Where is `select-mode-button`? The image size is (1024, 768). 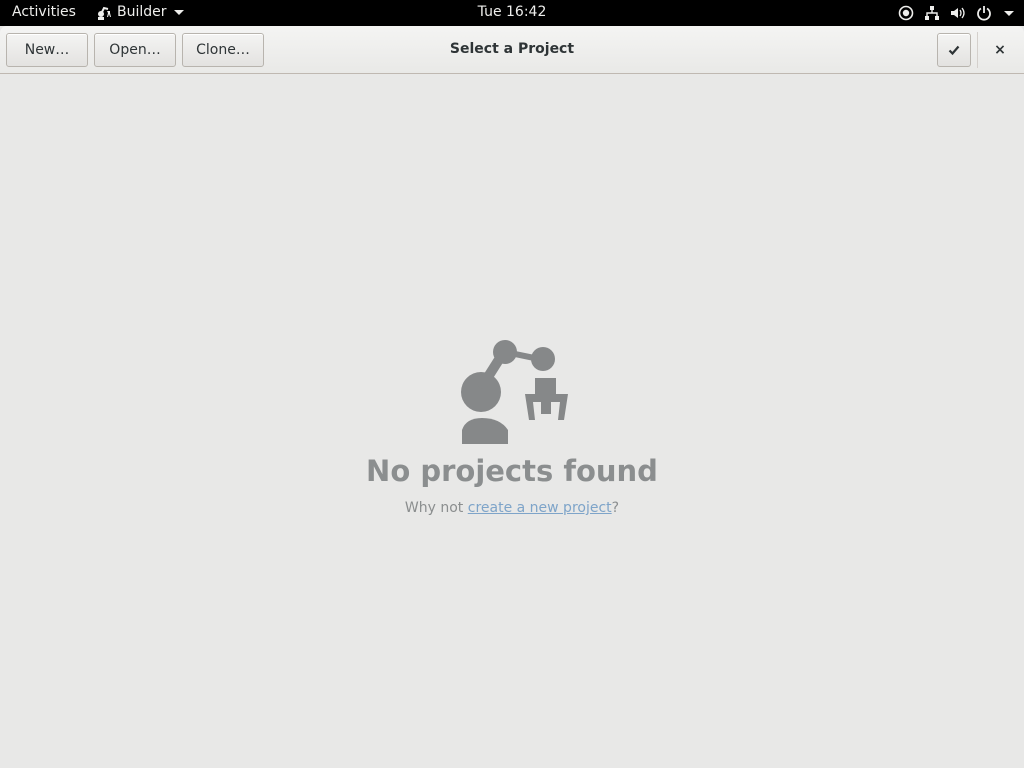 select-mode-button is located at coordinates (954, 50).